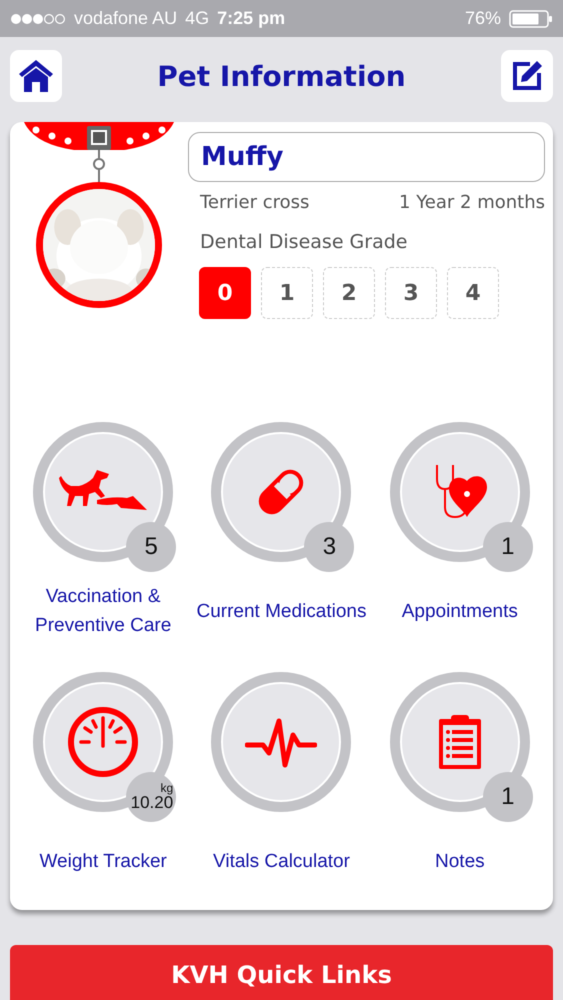  Describe the element at coordinates (251, 18) in the screenshot. I see `clock-time: 7:25 pm` at that location.